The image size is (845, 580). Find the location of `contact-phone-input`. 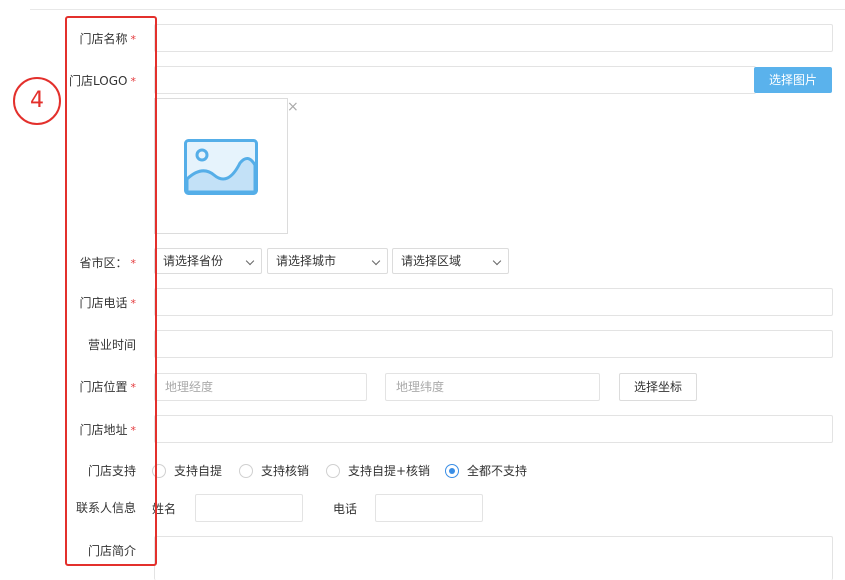

contact-phone-input is located at coordinates (429, 508).